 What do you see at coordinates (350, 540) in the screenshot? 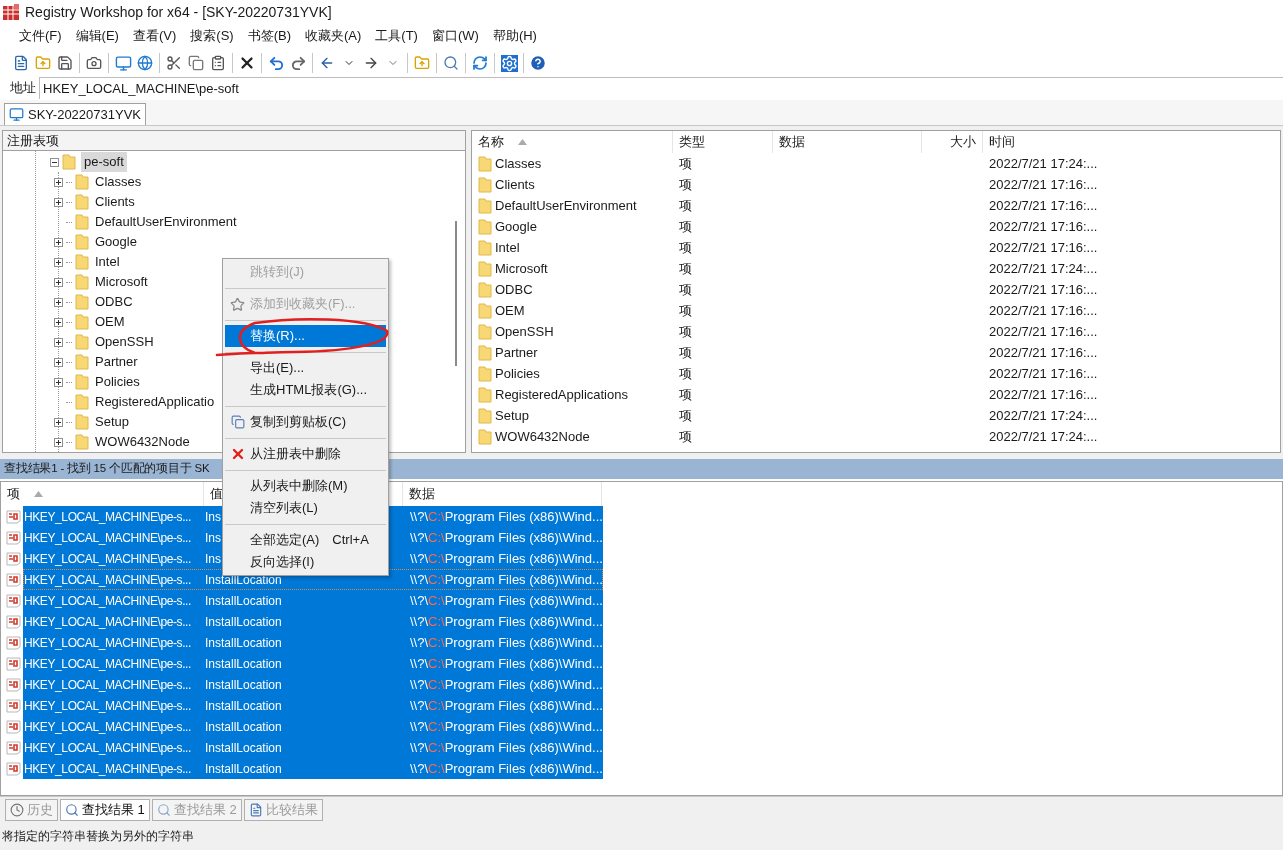
I see `shortcut-text: Ctrl+A` at bounding box center [350, 540].